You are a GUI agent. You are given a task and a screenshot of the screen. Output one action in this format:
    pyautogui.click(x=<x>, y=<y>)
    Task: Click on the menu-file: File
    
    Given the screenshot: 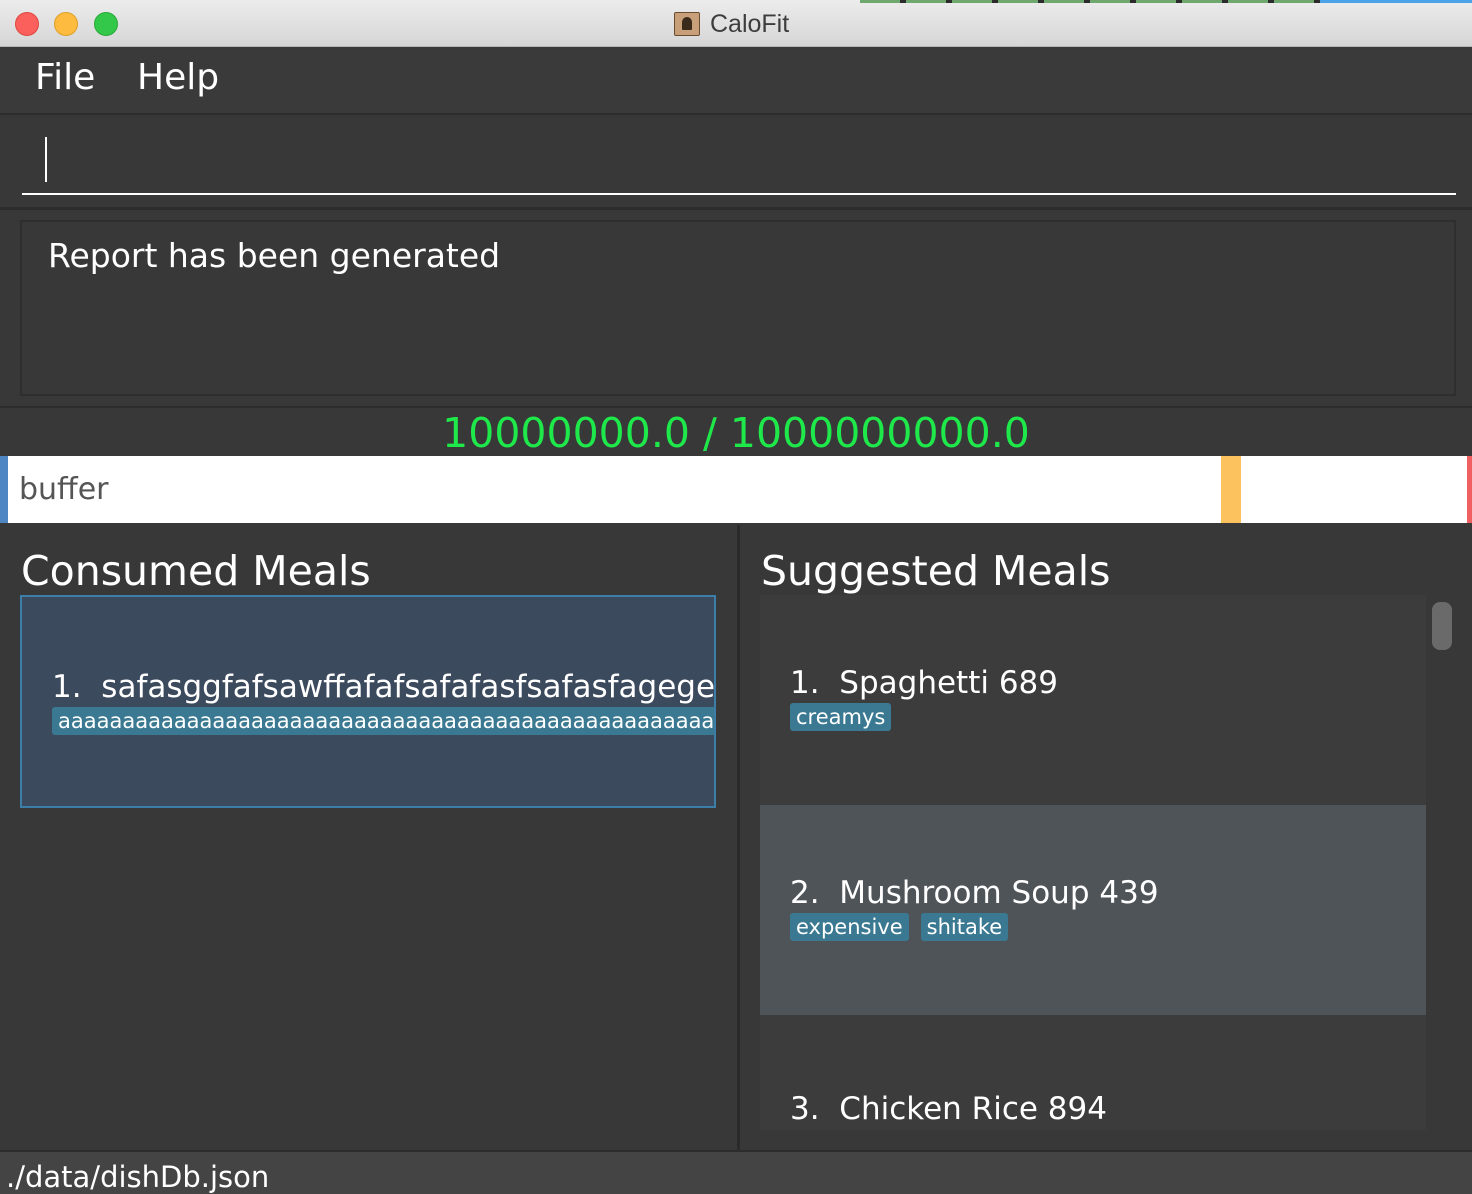 What is the action you would take?
    pyautogui.click(x=65, y=77)
    